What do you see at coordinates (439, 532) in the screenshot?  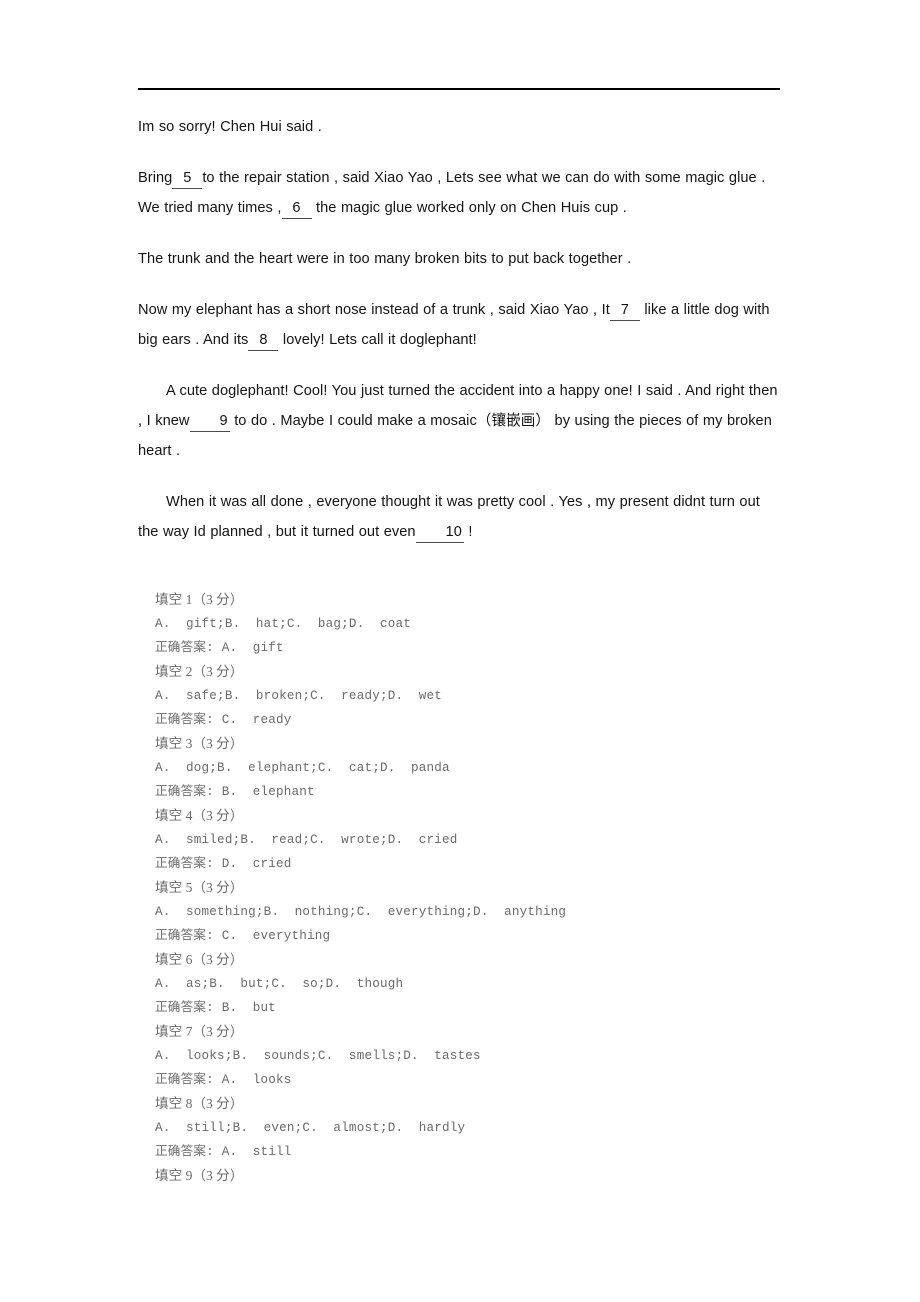 I see `blank-10: 10` at bounding box center [439, 532].